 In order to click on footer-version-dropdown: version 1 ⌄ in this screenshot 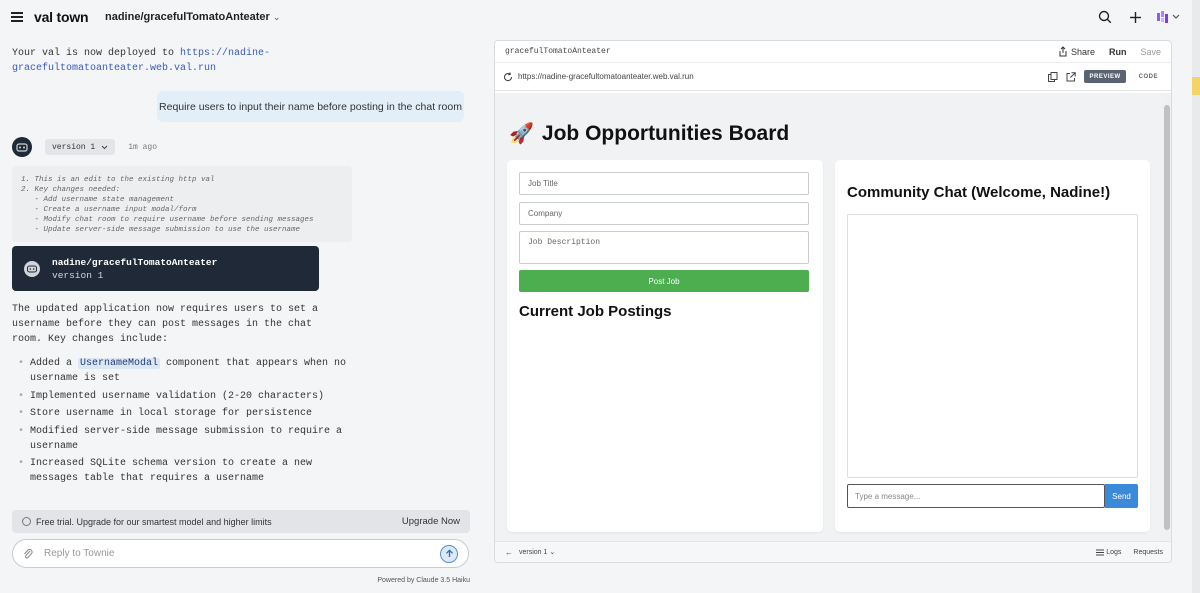, I will do `click(537, 552)`.